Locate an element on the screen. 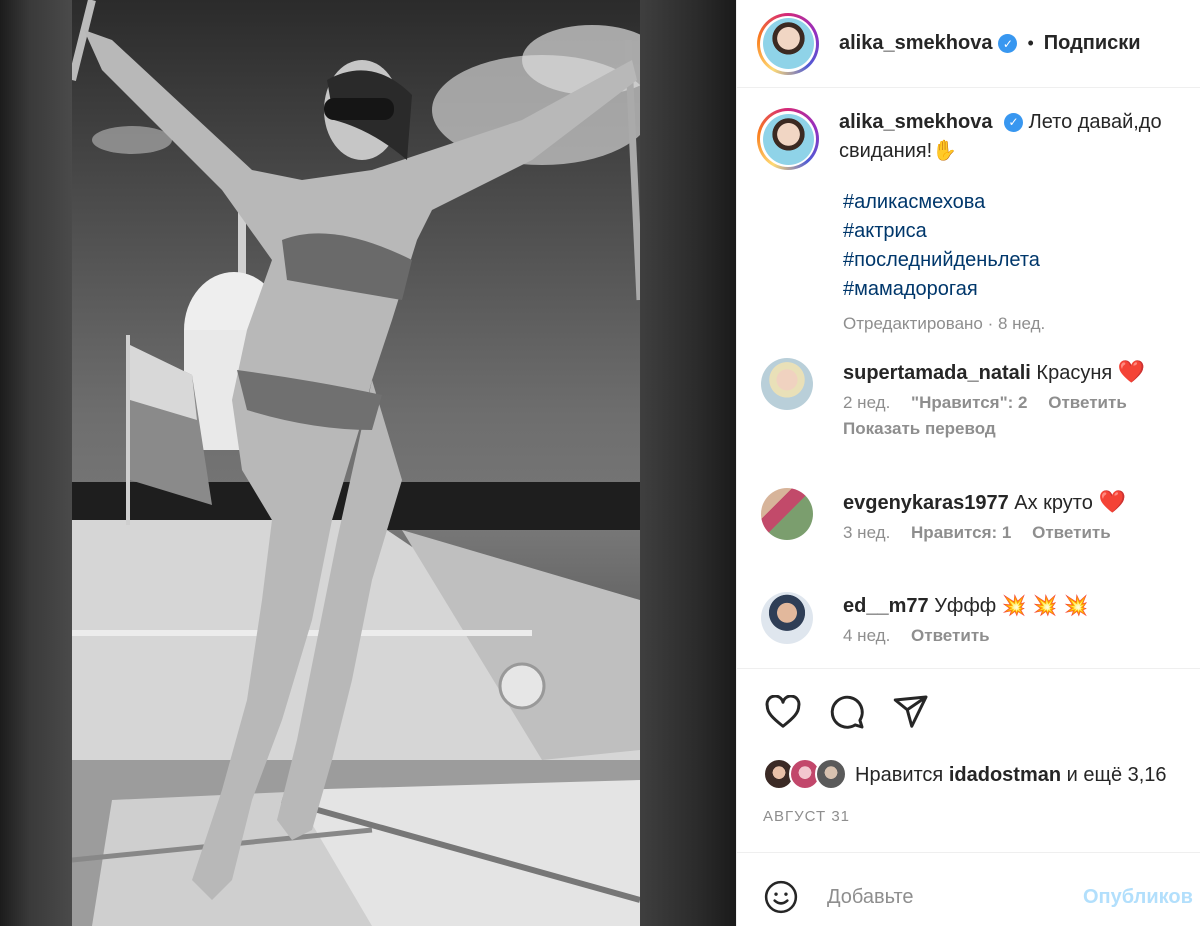 The height and width of the screenshot is (926, 1200). comment-item: ed__m77 Уффф 💥💥💥 4 нед. Ответить is located at coordinates (980, 619).